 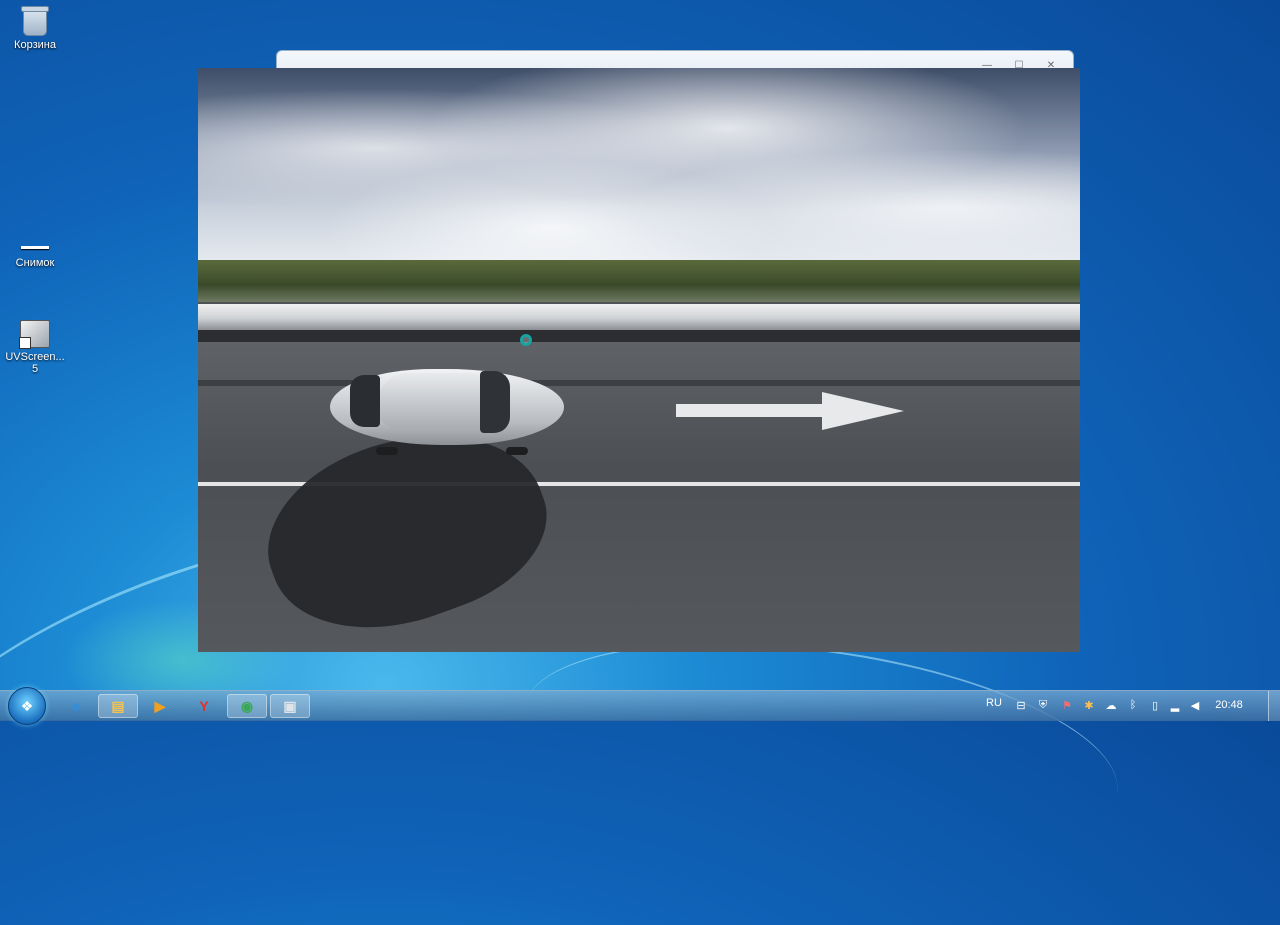 What do you see at coordinates (1274, 706) in the screenshot?
I see `show-desktop-button` at bounding box center [1274, 706].